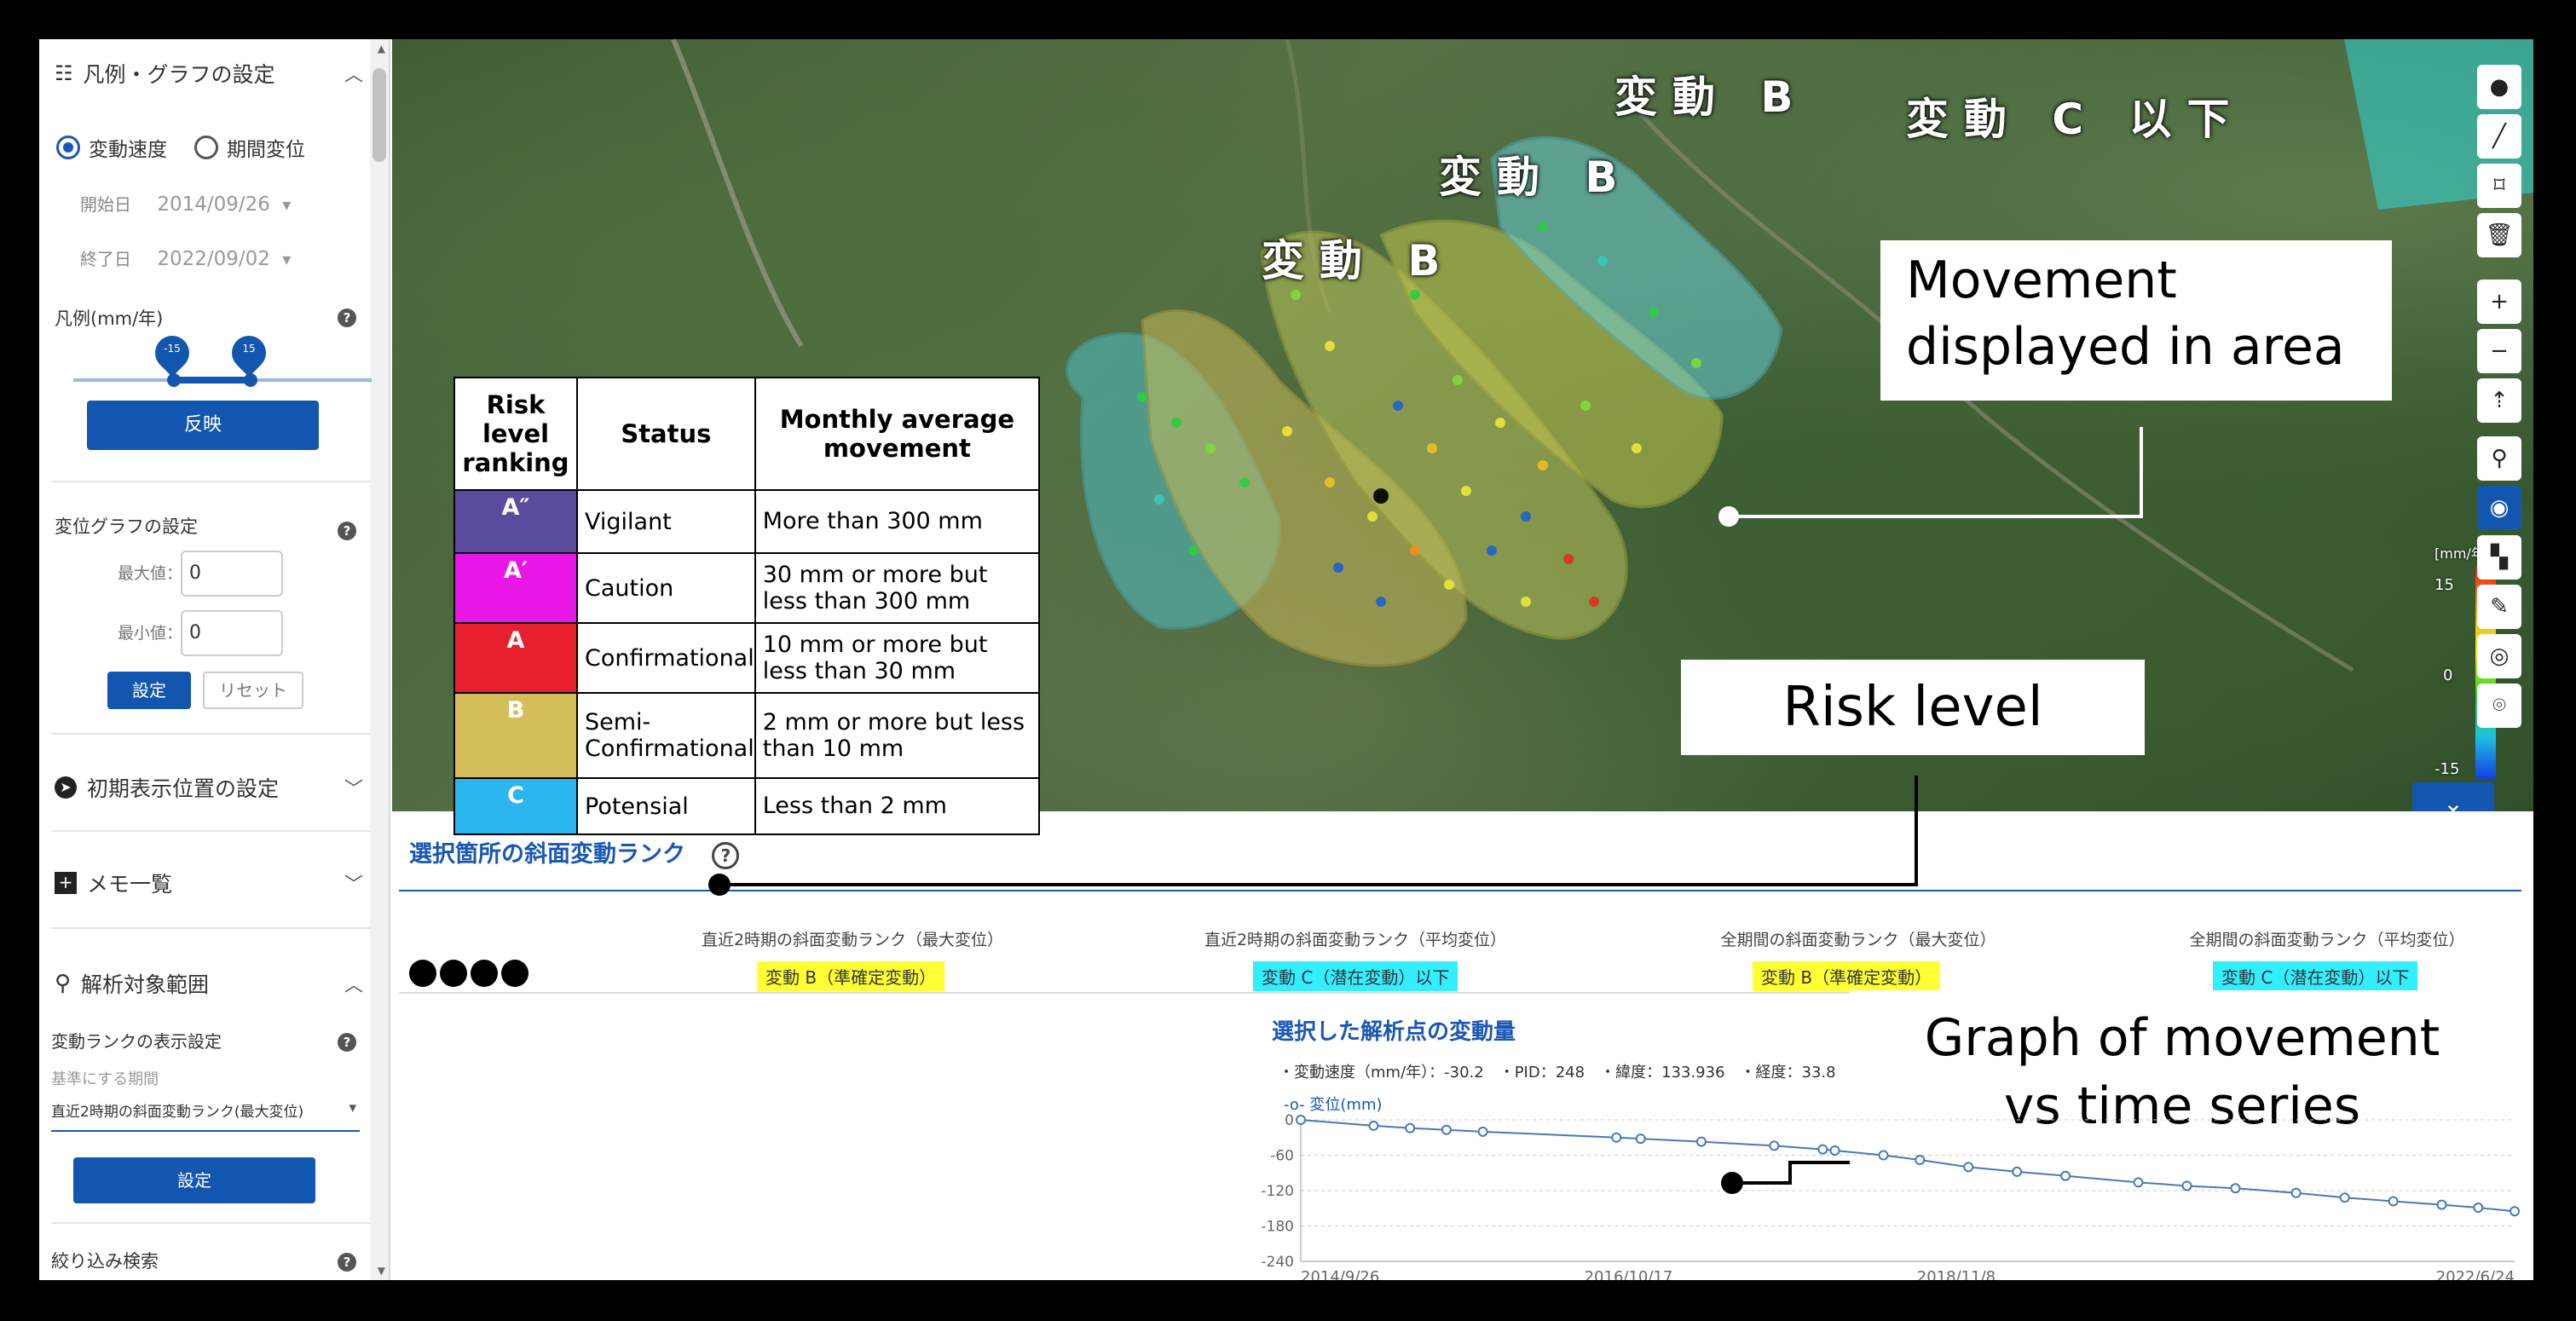 This screenshot has width=2576, height=1321. I want to click on end-date-label: 終了日, so click(105, 259).